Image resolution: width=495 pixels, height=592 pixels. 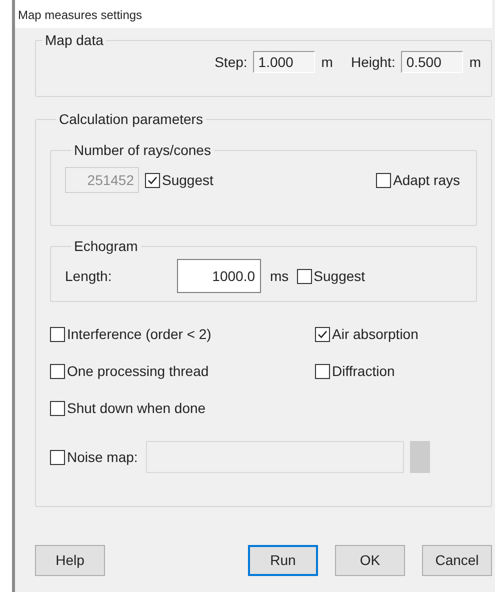 I want to click on group-title: Echogram, so click(x=106, y=246).